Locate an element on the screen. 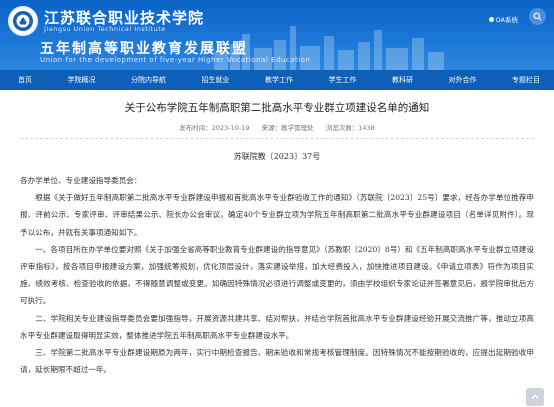 The height and width of the screenshot is (407, 554). search-icon is located at coordinates (537, 16).